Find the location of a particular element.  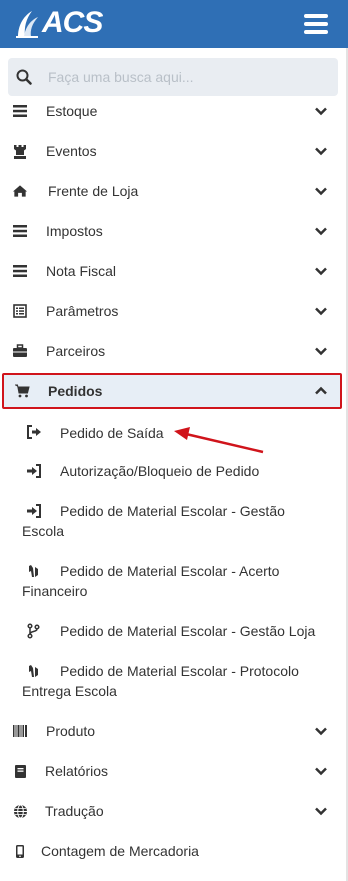

chess-rook-icon is located at coordinates (20, 151).